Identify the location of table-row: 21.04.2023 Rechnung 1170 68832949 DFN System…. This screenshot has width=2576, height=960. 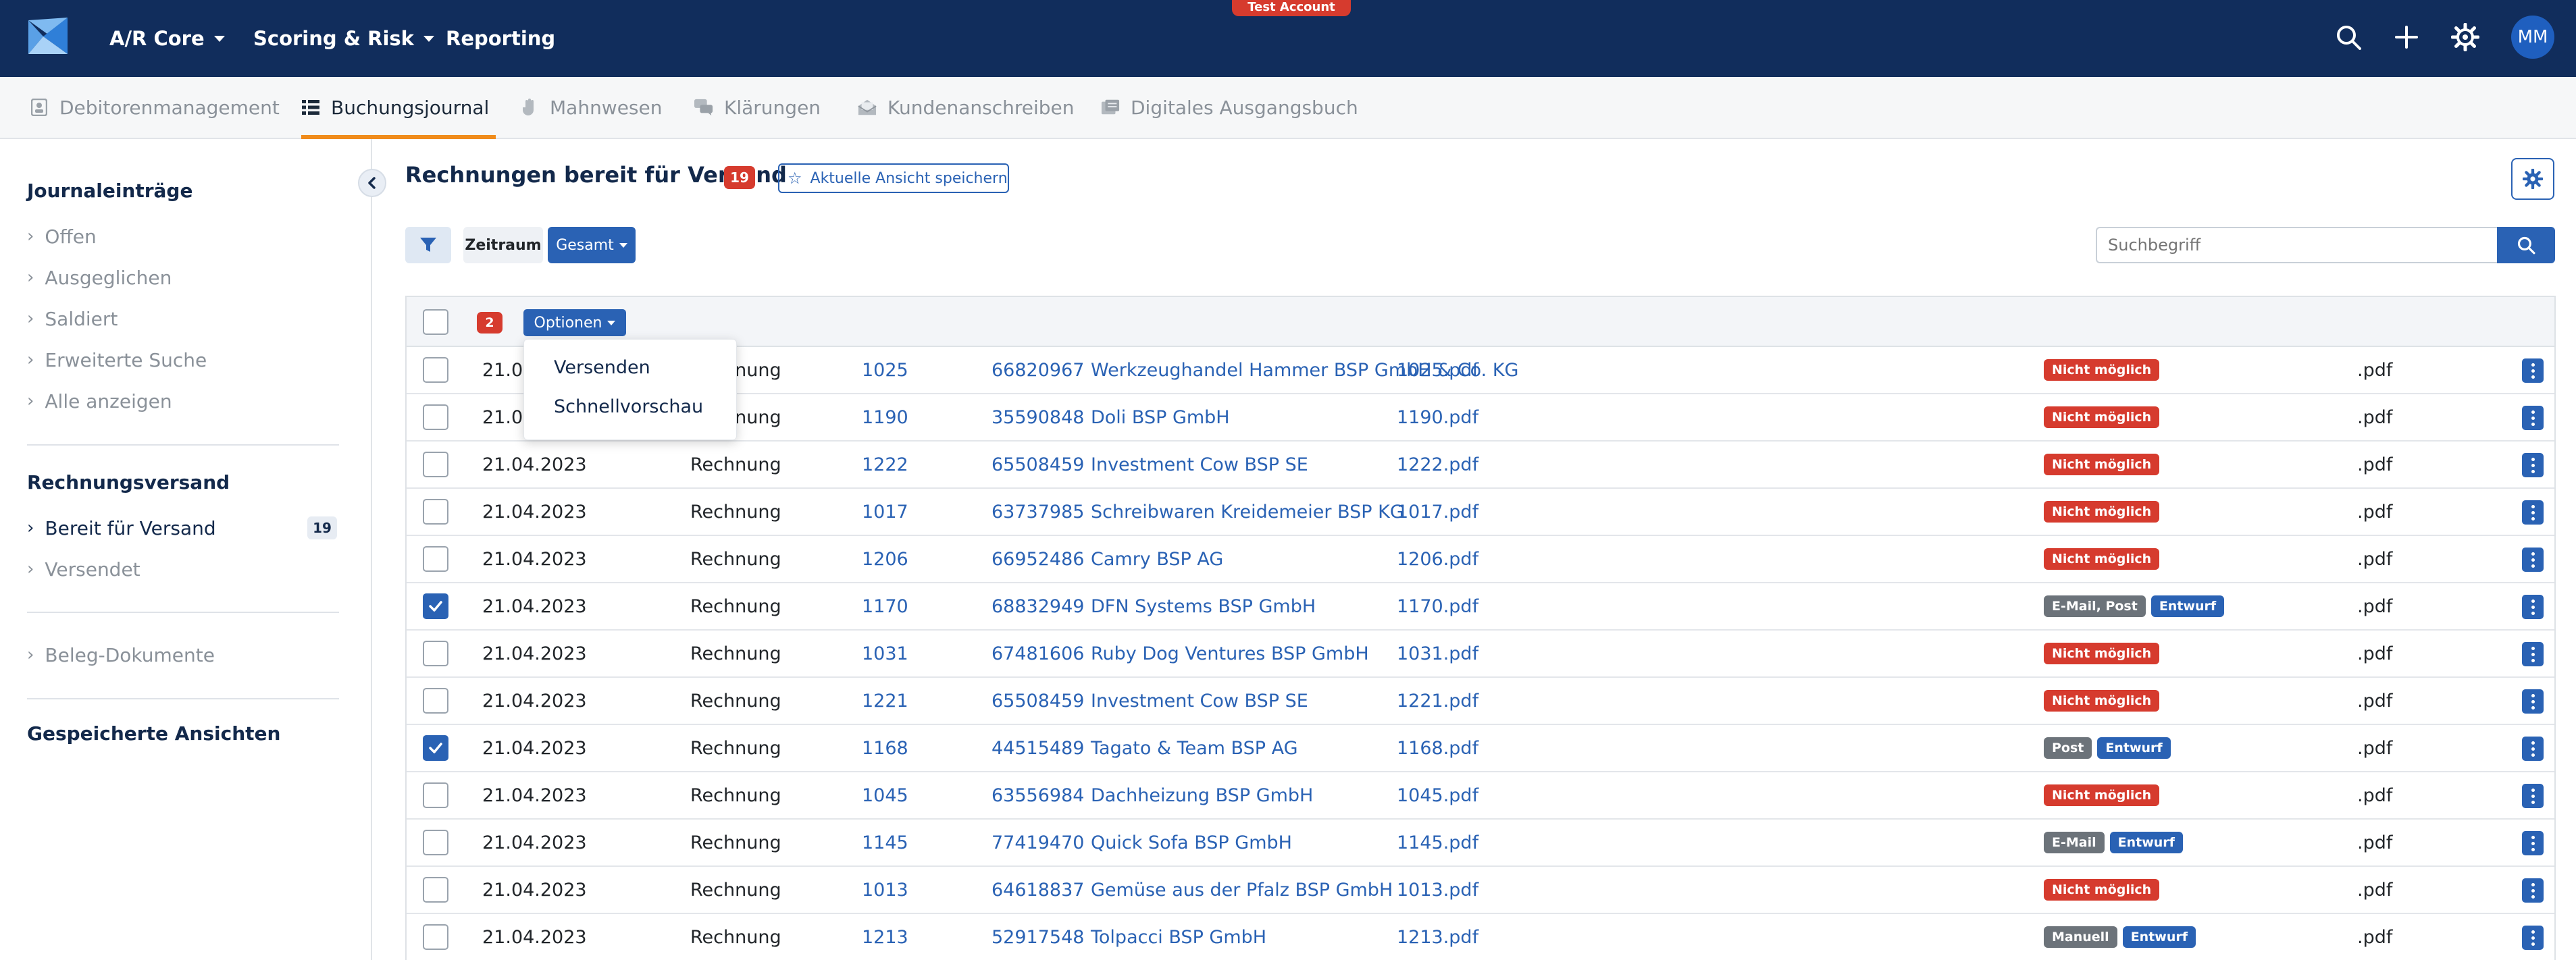
(1480, 607).